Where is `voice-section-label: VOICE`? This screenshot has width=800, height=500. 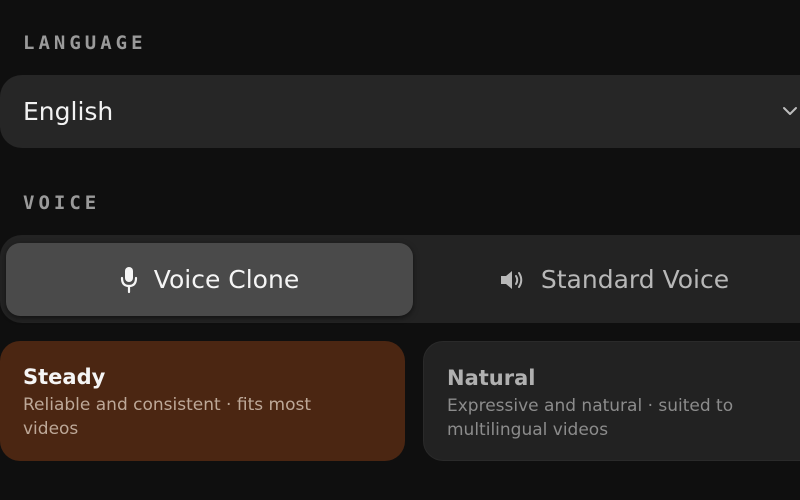 voice-section-label: VOICE is located at coordinates (62, 203).